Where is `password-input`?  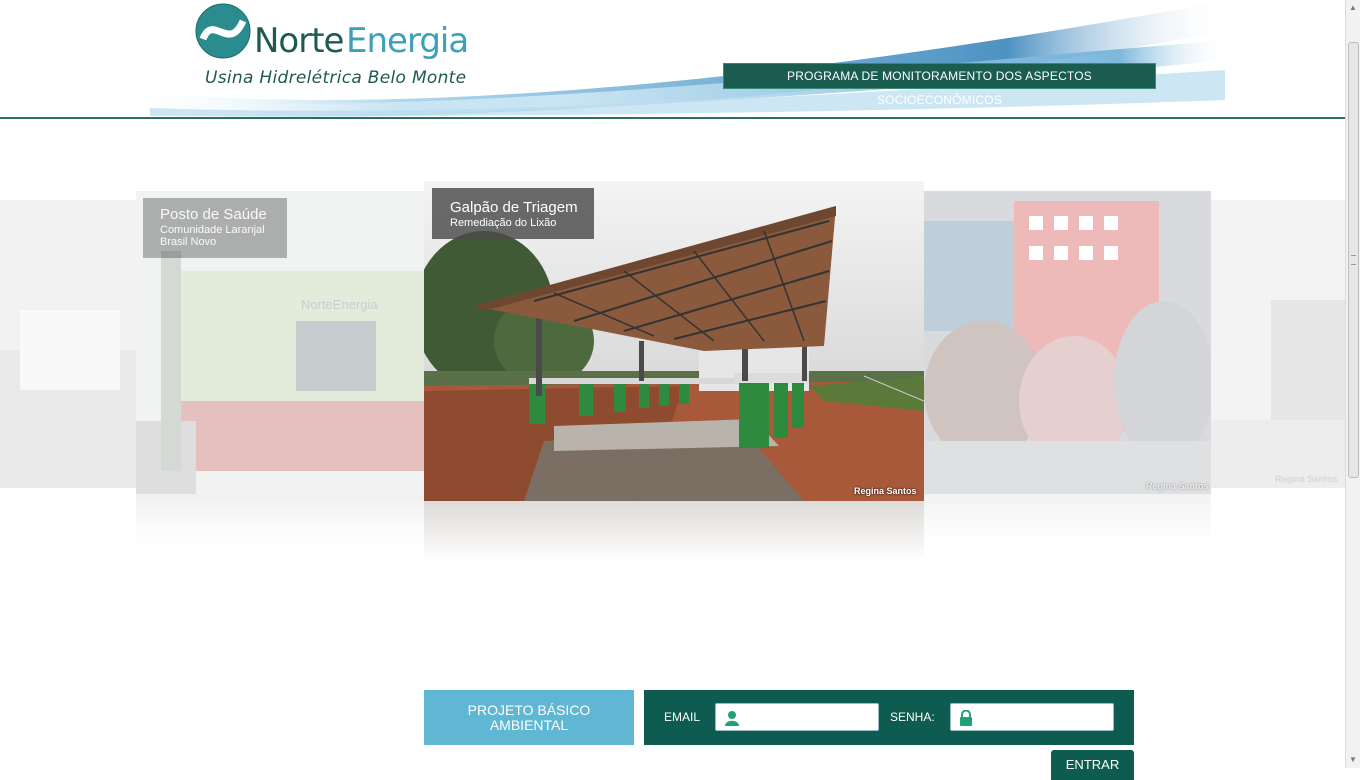
password-input is located at coordinates (1044, 718).